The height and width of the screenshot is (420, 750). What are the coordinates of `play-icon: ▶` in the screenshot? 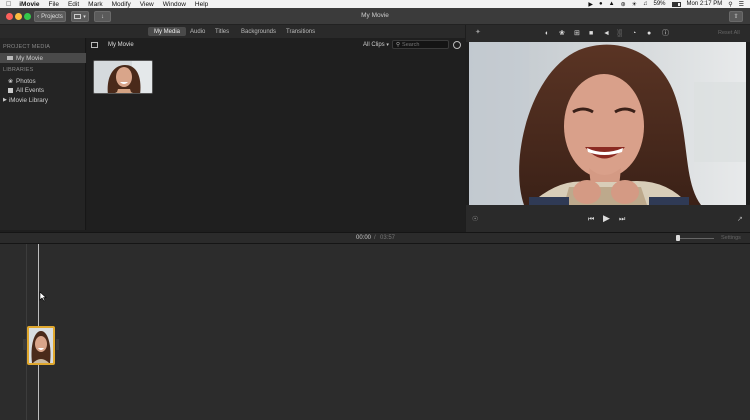 It's located at (606, 218).